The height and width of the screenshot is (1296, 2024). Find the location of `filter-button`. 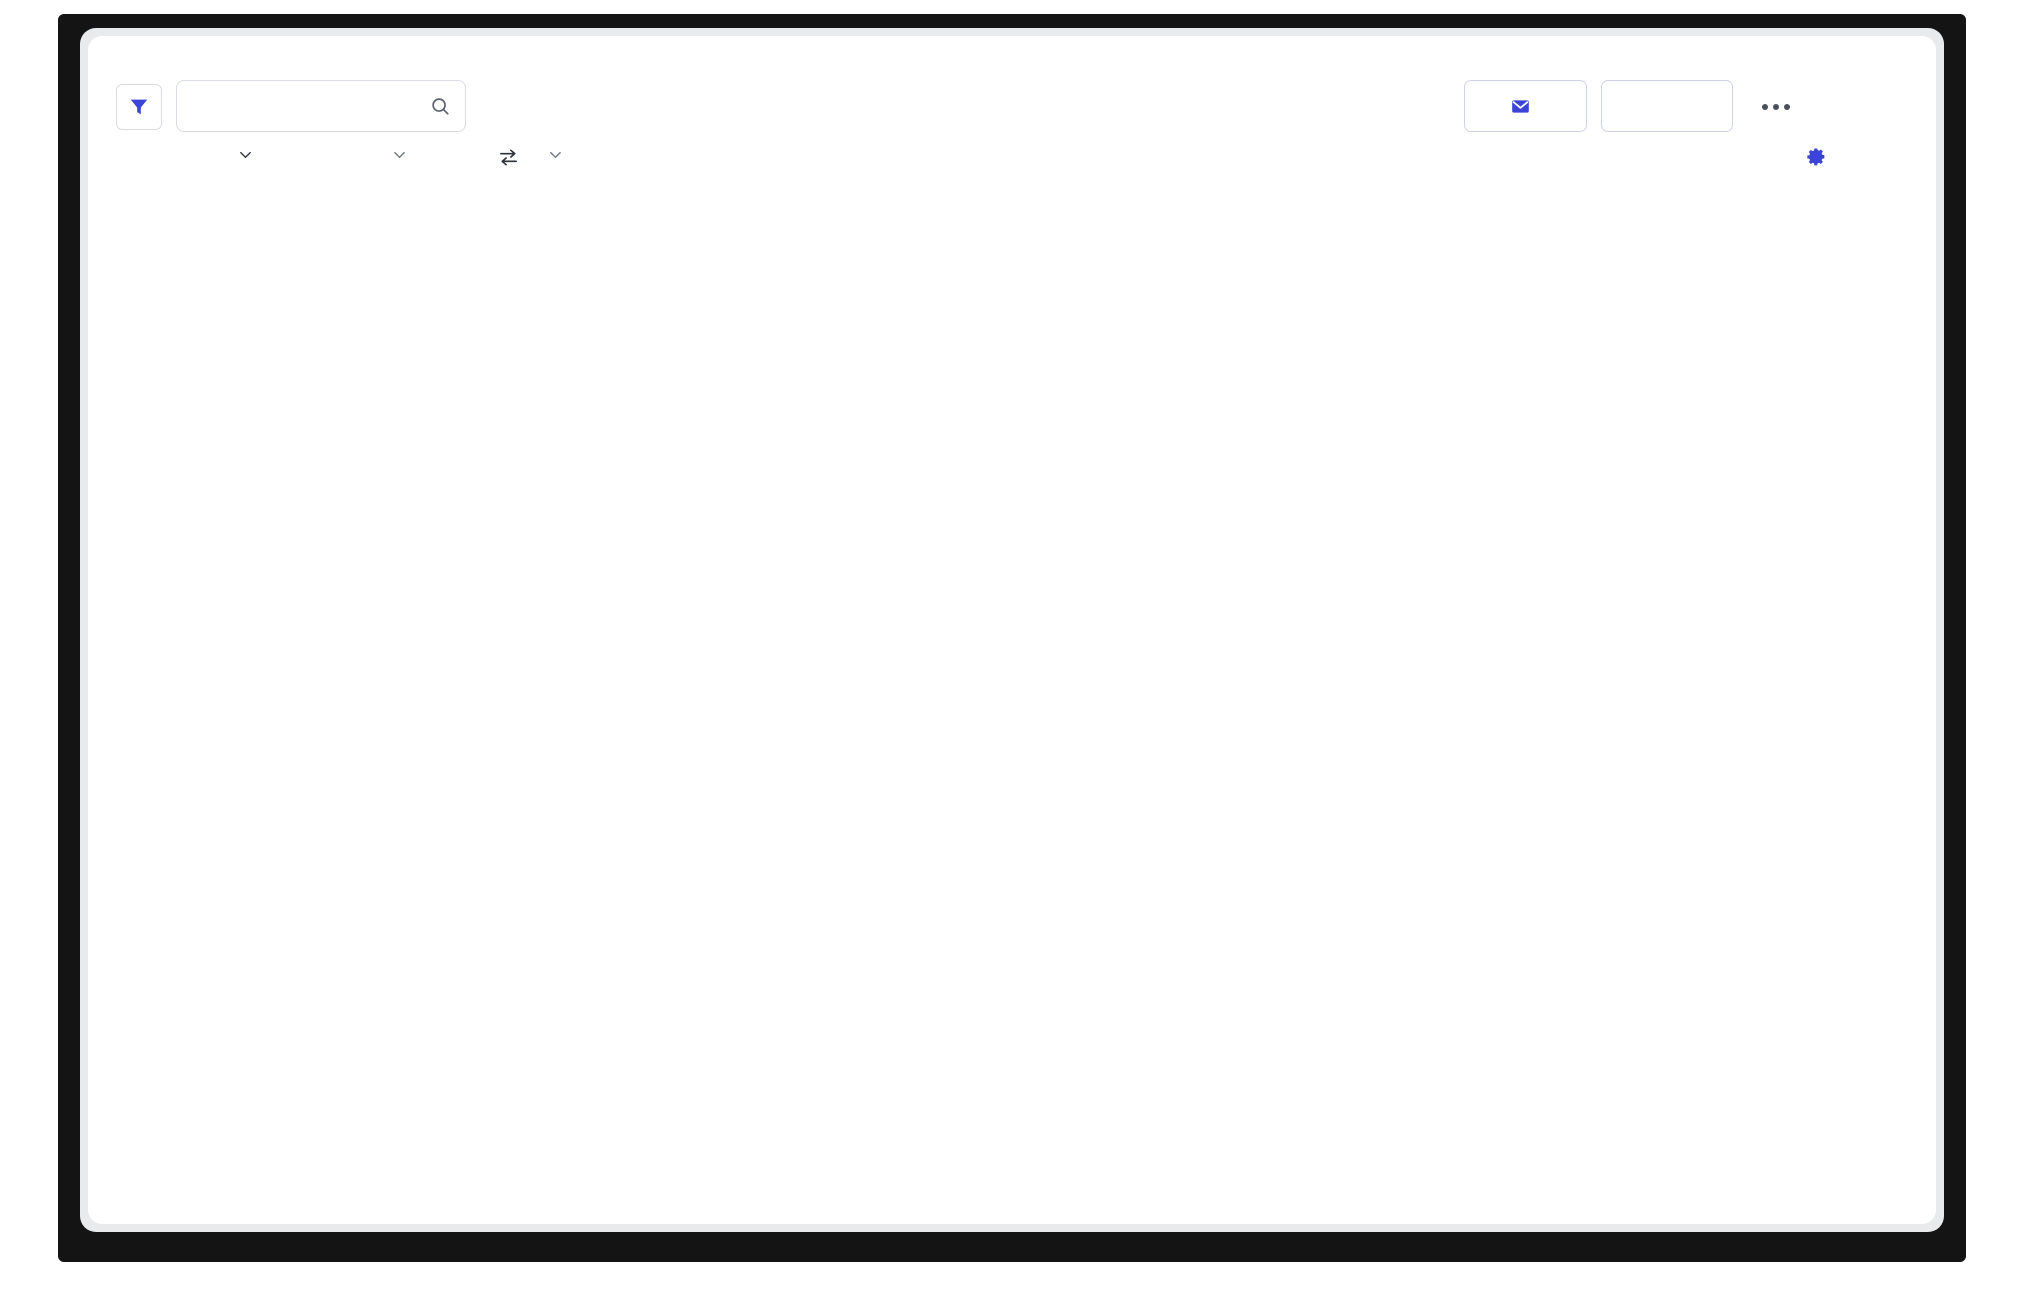

filter-button is located at coordinates (139, 107).